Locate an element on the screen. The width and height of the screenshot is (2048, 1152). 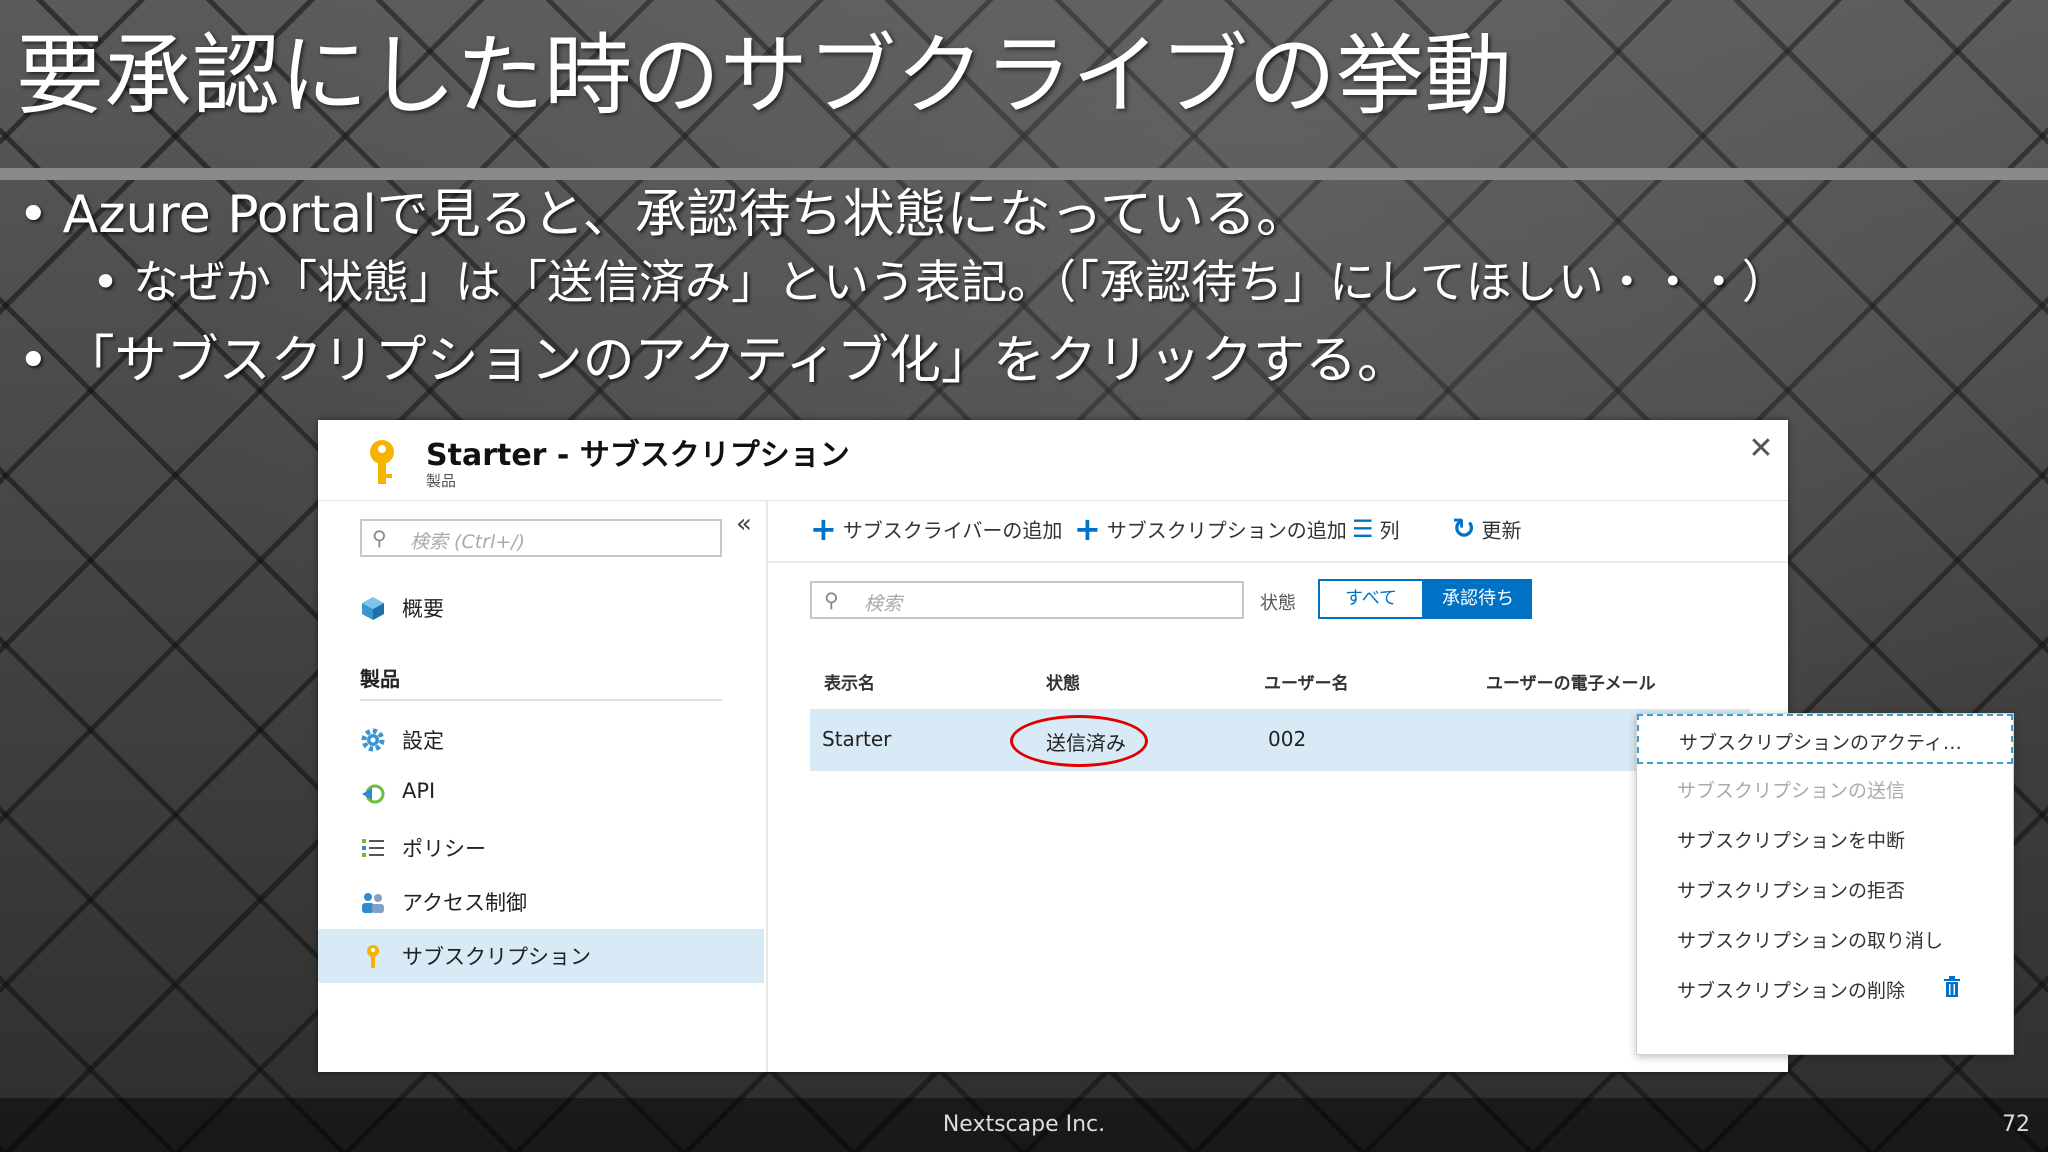
bullet-1-text: Azure Portalで見ると、承認待ち状態になっている。 is located at coordinates (685, 215).